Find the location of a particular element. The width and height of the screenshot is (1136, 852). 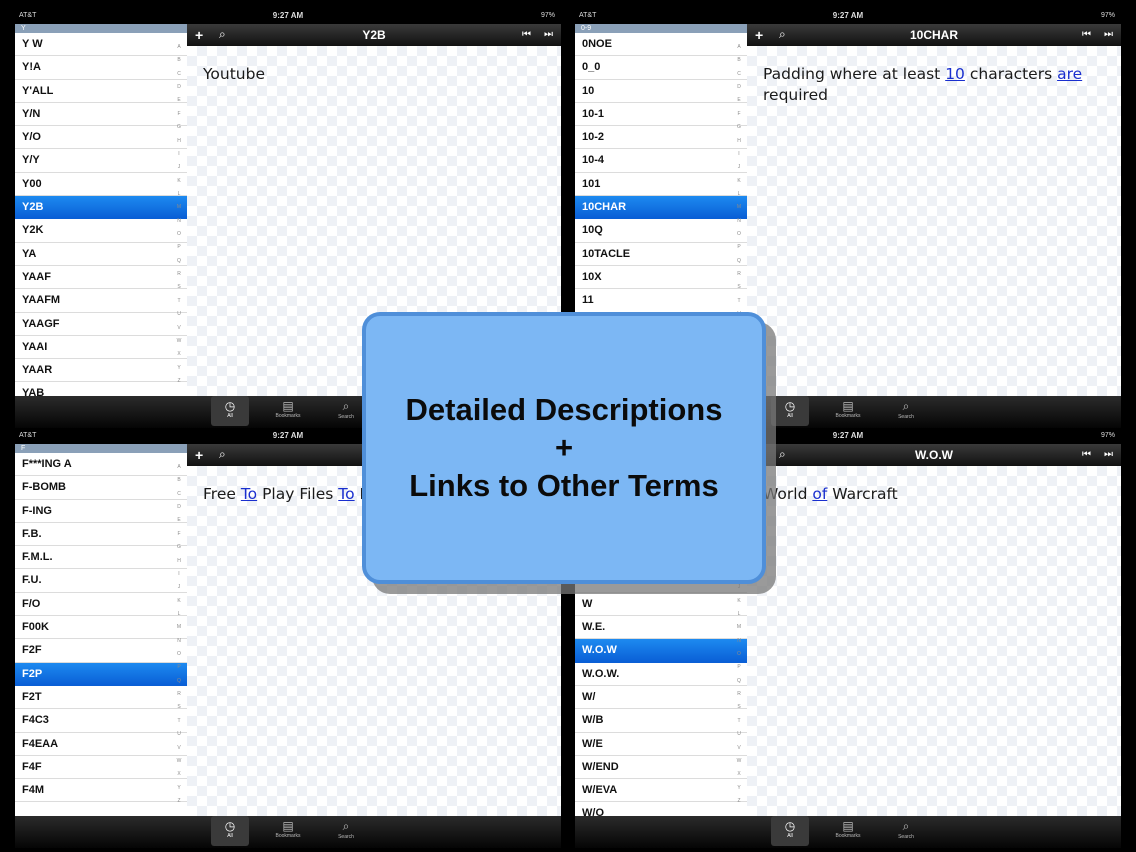

list-item: 10CHAR is located at coordinates (661, 208).